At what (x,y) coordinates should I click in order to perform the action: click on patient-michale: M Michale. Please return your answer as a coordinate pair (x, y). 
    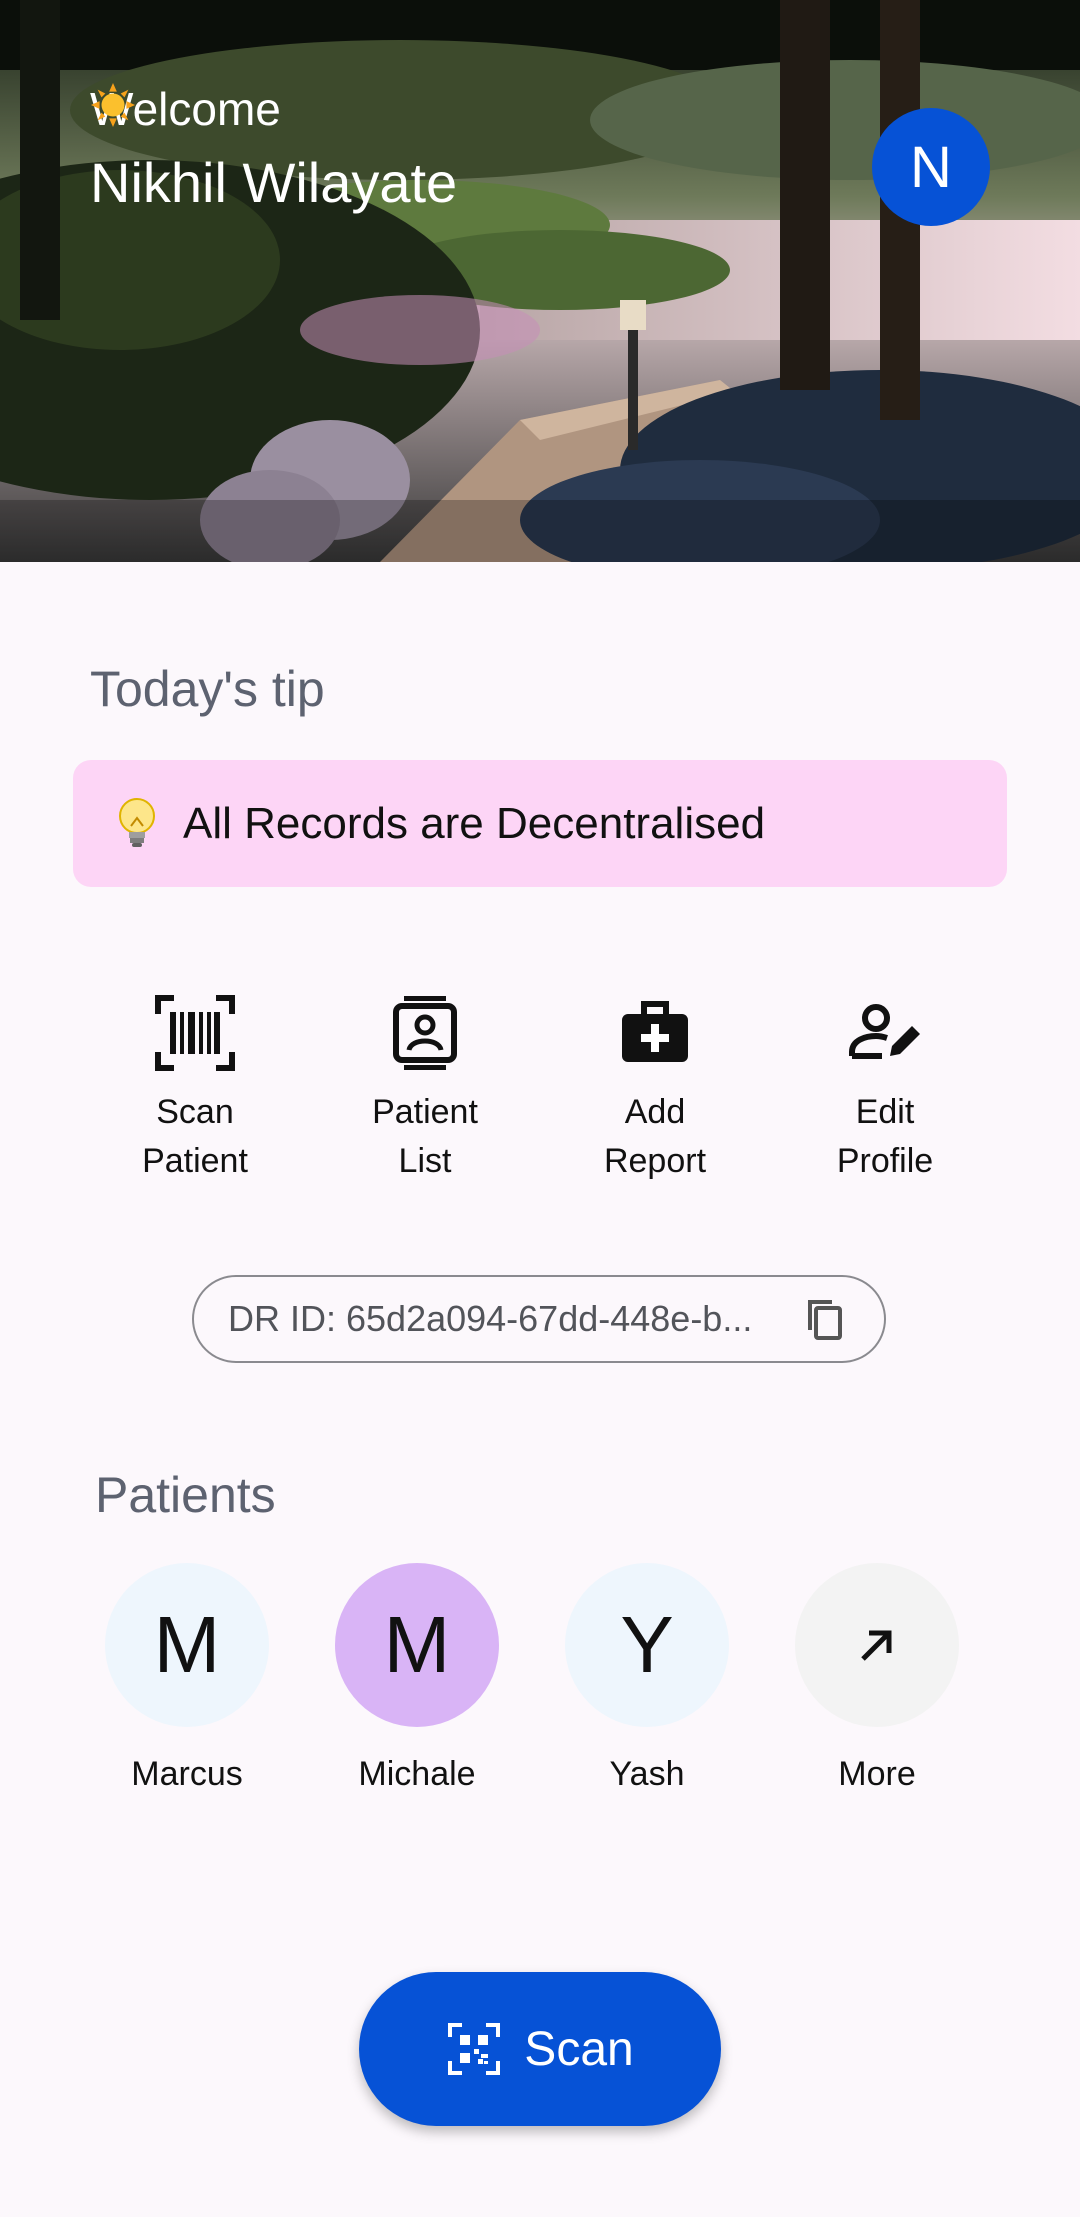
    Looking at the image, I should click on (417, 1683).